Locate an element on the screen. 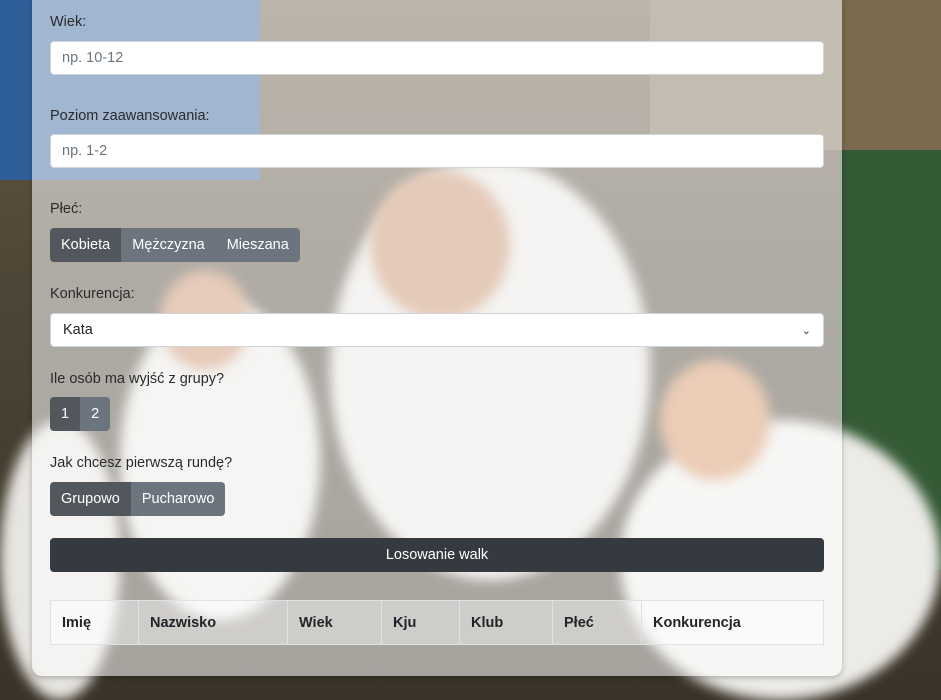 This screenshot has width=941, height=700. draw-fights-button: Losowanie walk is located at coordinates (437, 555).